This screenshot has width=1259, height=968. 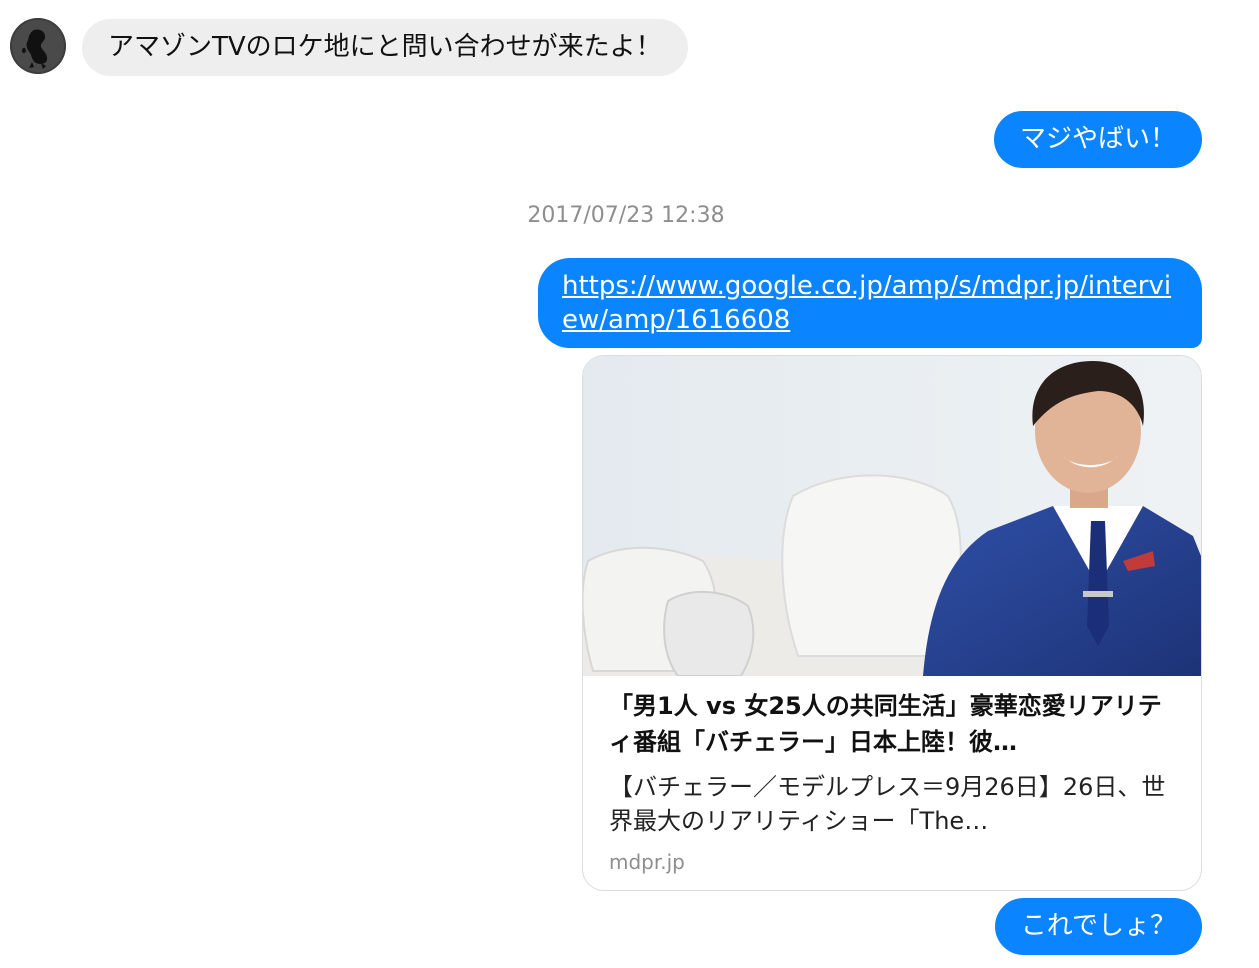 I want to click on outgoing-message-bubble: これでしょ？, so click(x=1098, y=926).